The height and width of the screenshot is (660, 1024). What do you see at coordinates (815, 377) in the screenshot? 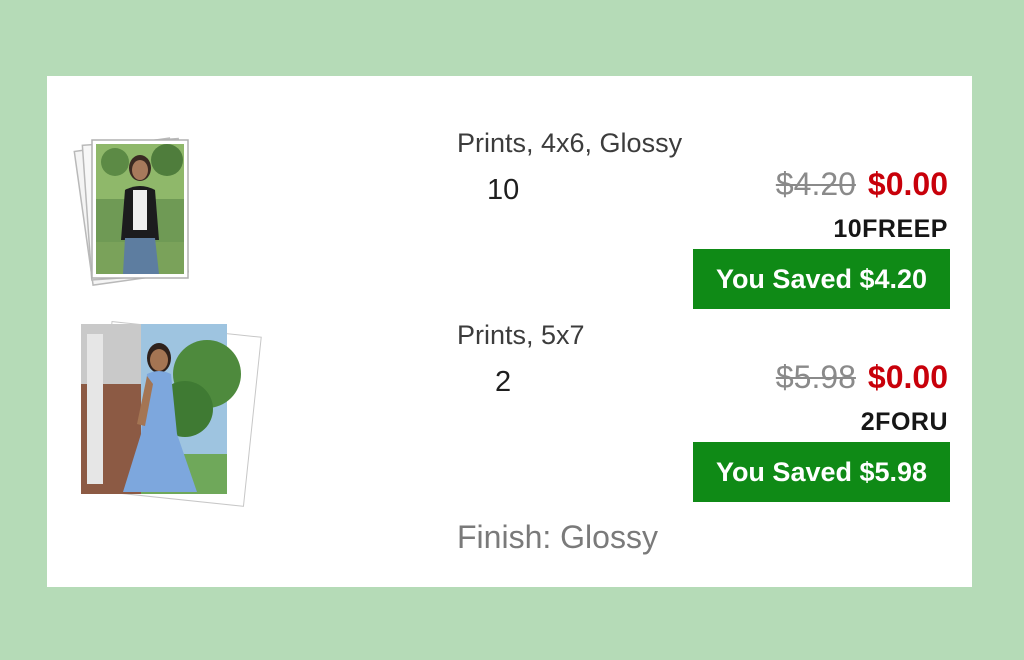
I see `original-price: $5.98` at bounding box center [815, 377].